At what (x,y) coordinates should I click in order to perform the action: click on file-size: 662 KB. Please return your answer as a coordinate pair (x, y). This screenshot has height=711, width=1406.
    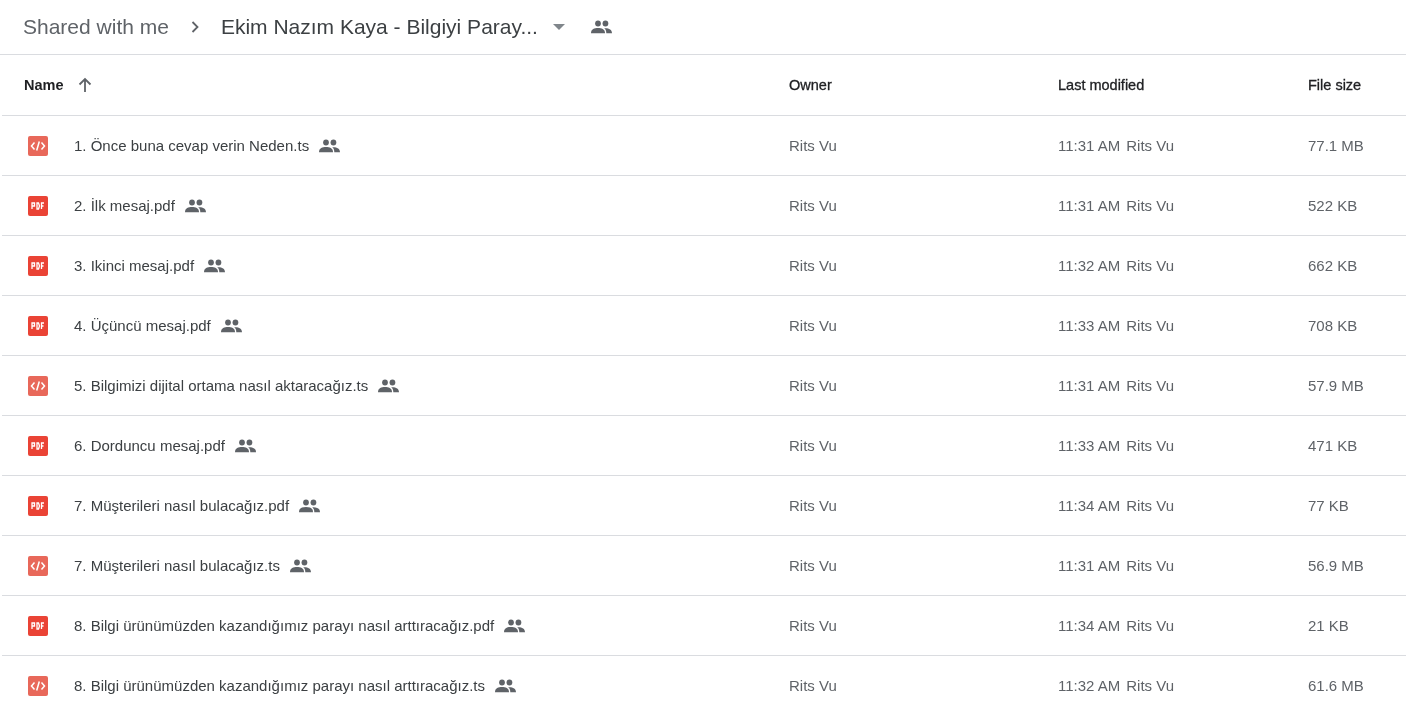
    Looking at the image, I should click on (1333, 265).